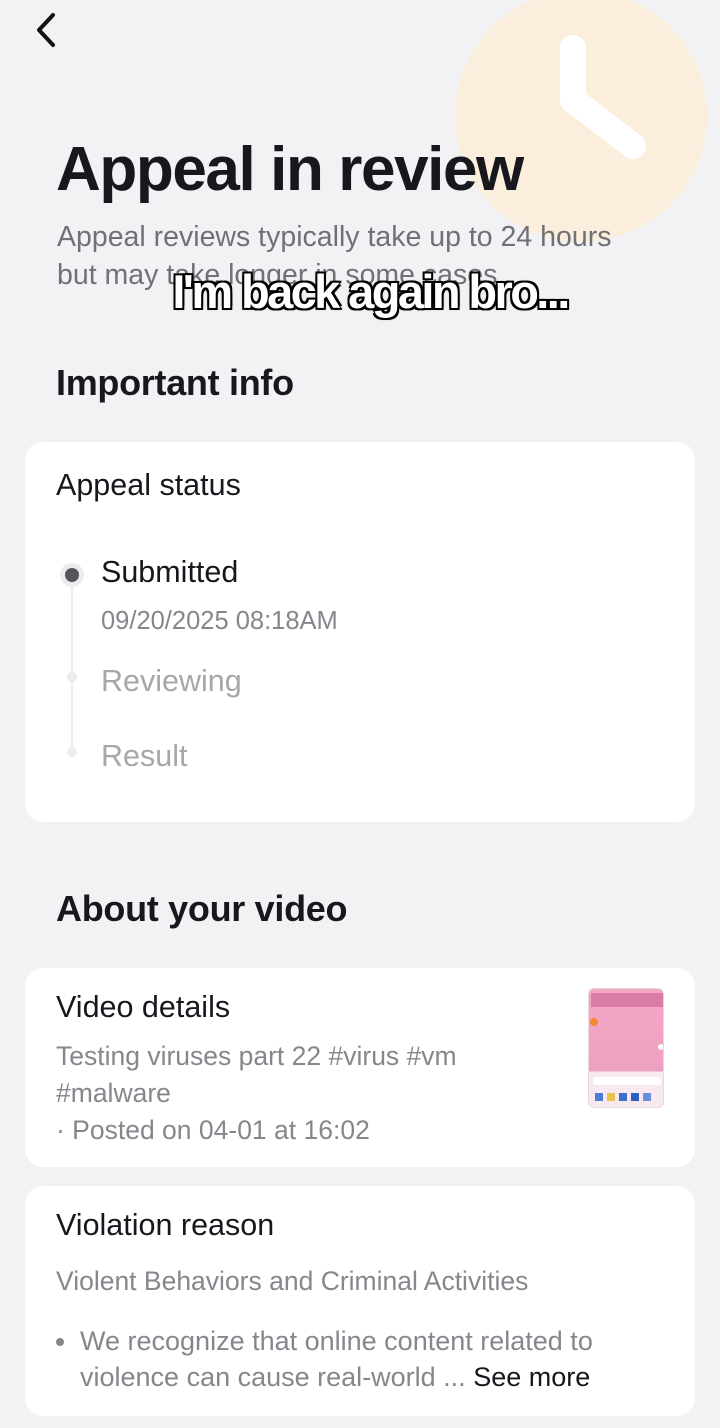 This screenshot has height=1428, width=720. What do you see at coordinates (290, 169) in the screenshot?
I see `page-title: Appeal in review` at bounding box center [290, 169].